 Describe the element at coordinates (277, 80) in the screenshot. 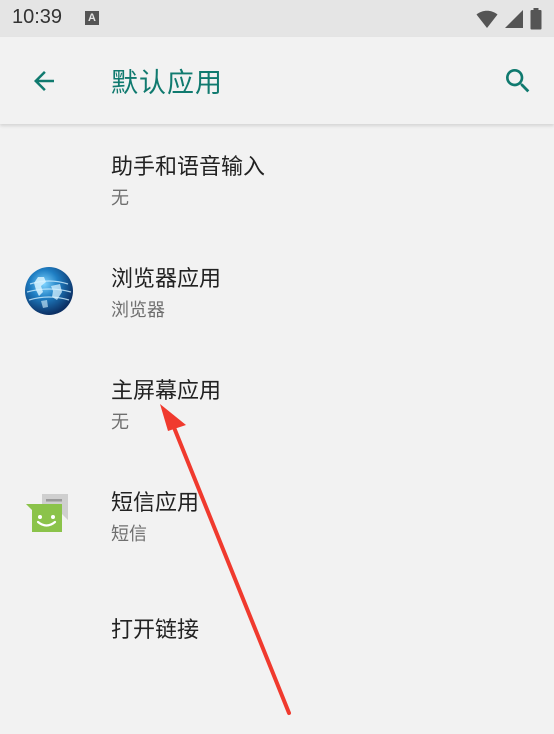

I see `app-bar: 默认应用` at that location.